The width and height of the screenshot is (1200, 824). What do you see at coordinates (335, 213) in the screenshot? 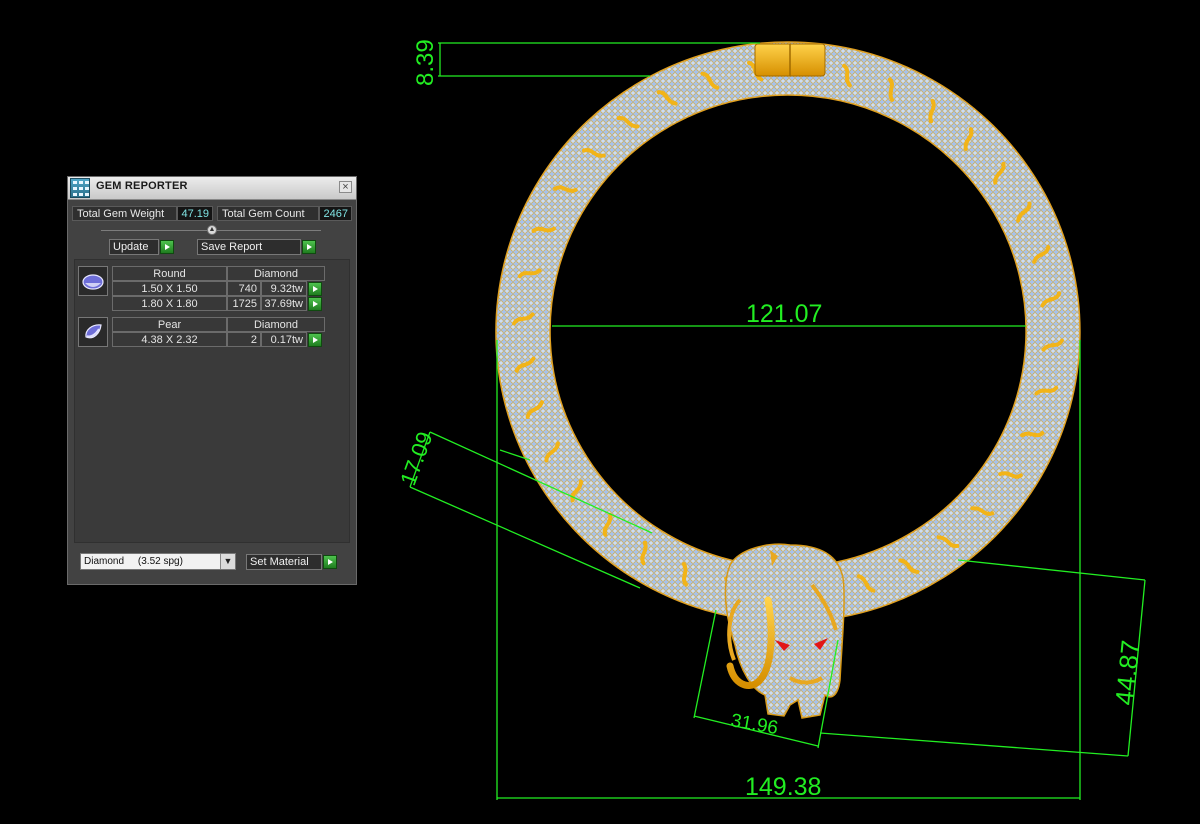
I see `total-gem-count-value: 2467` at bounding box center [335, 213].